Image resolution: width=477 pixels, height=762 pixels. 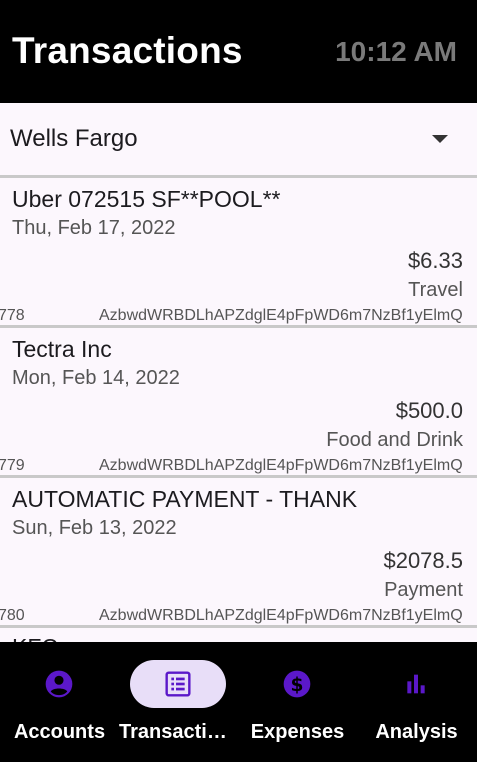 I want to click on transaction-name: Uber 072515 SF**POOL**, so click(x=146, y=199).